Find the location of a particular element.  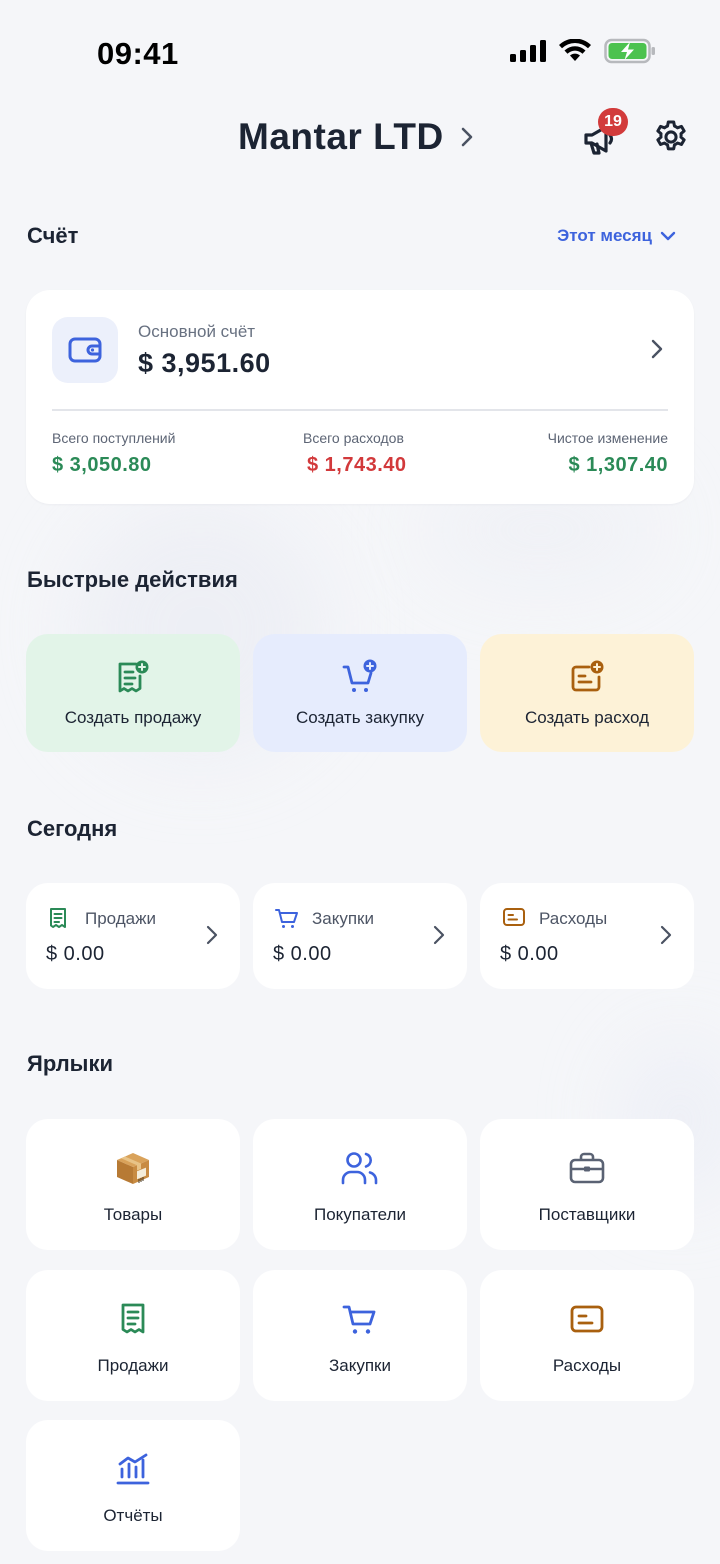

app-header: Mantar LTD 19 is located at coordinates (360, 139).